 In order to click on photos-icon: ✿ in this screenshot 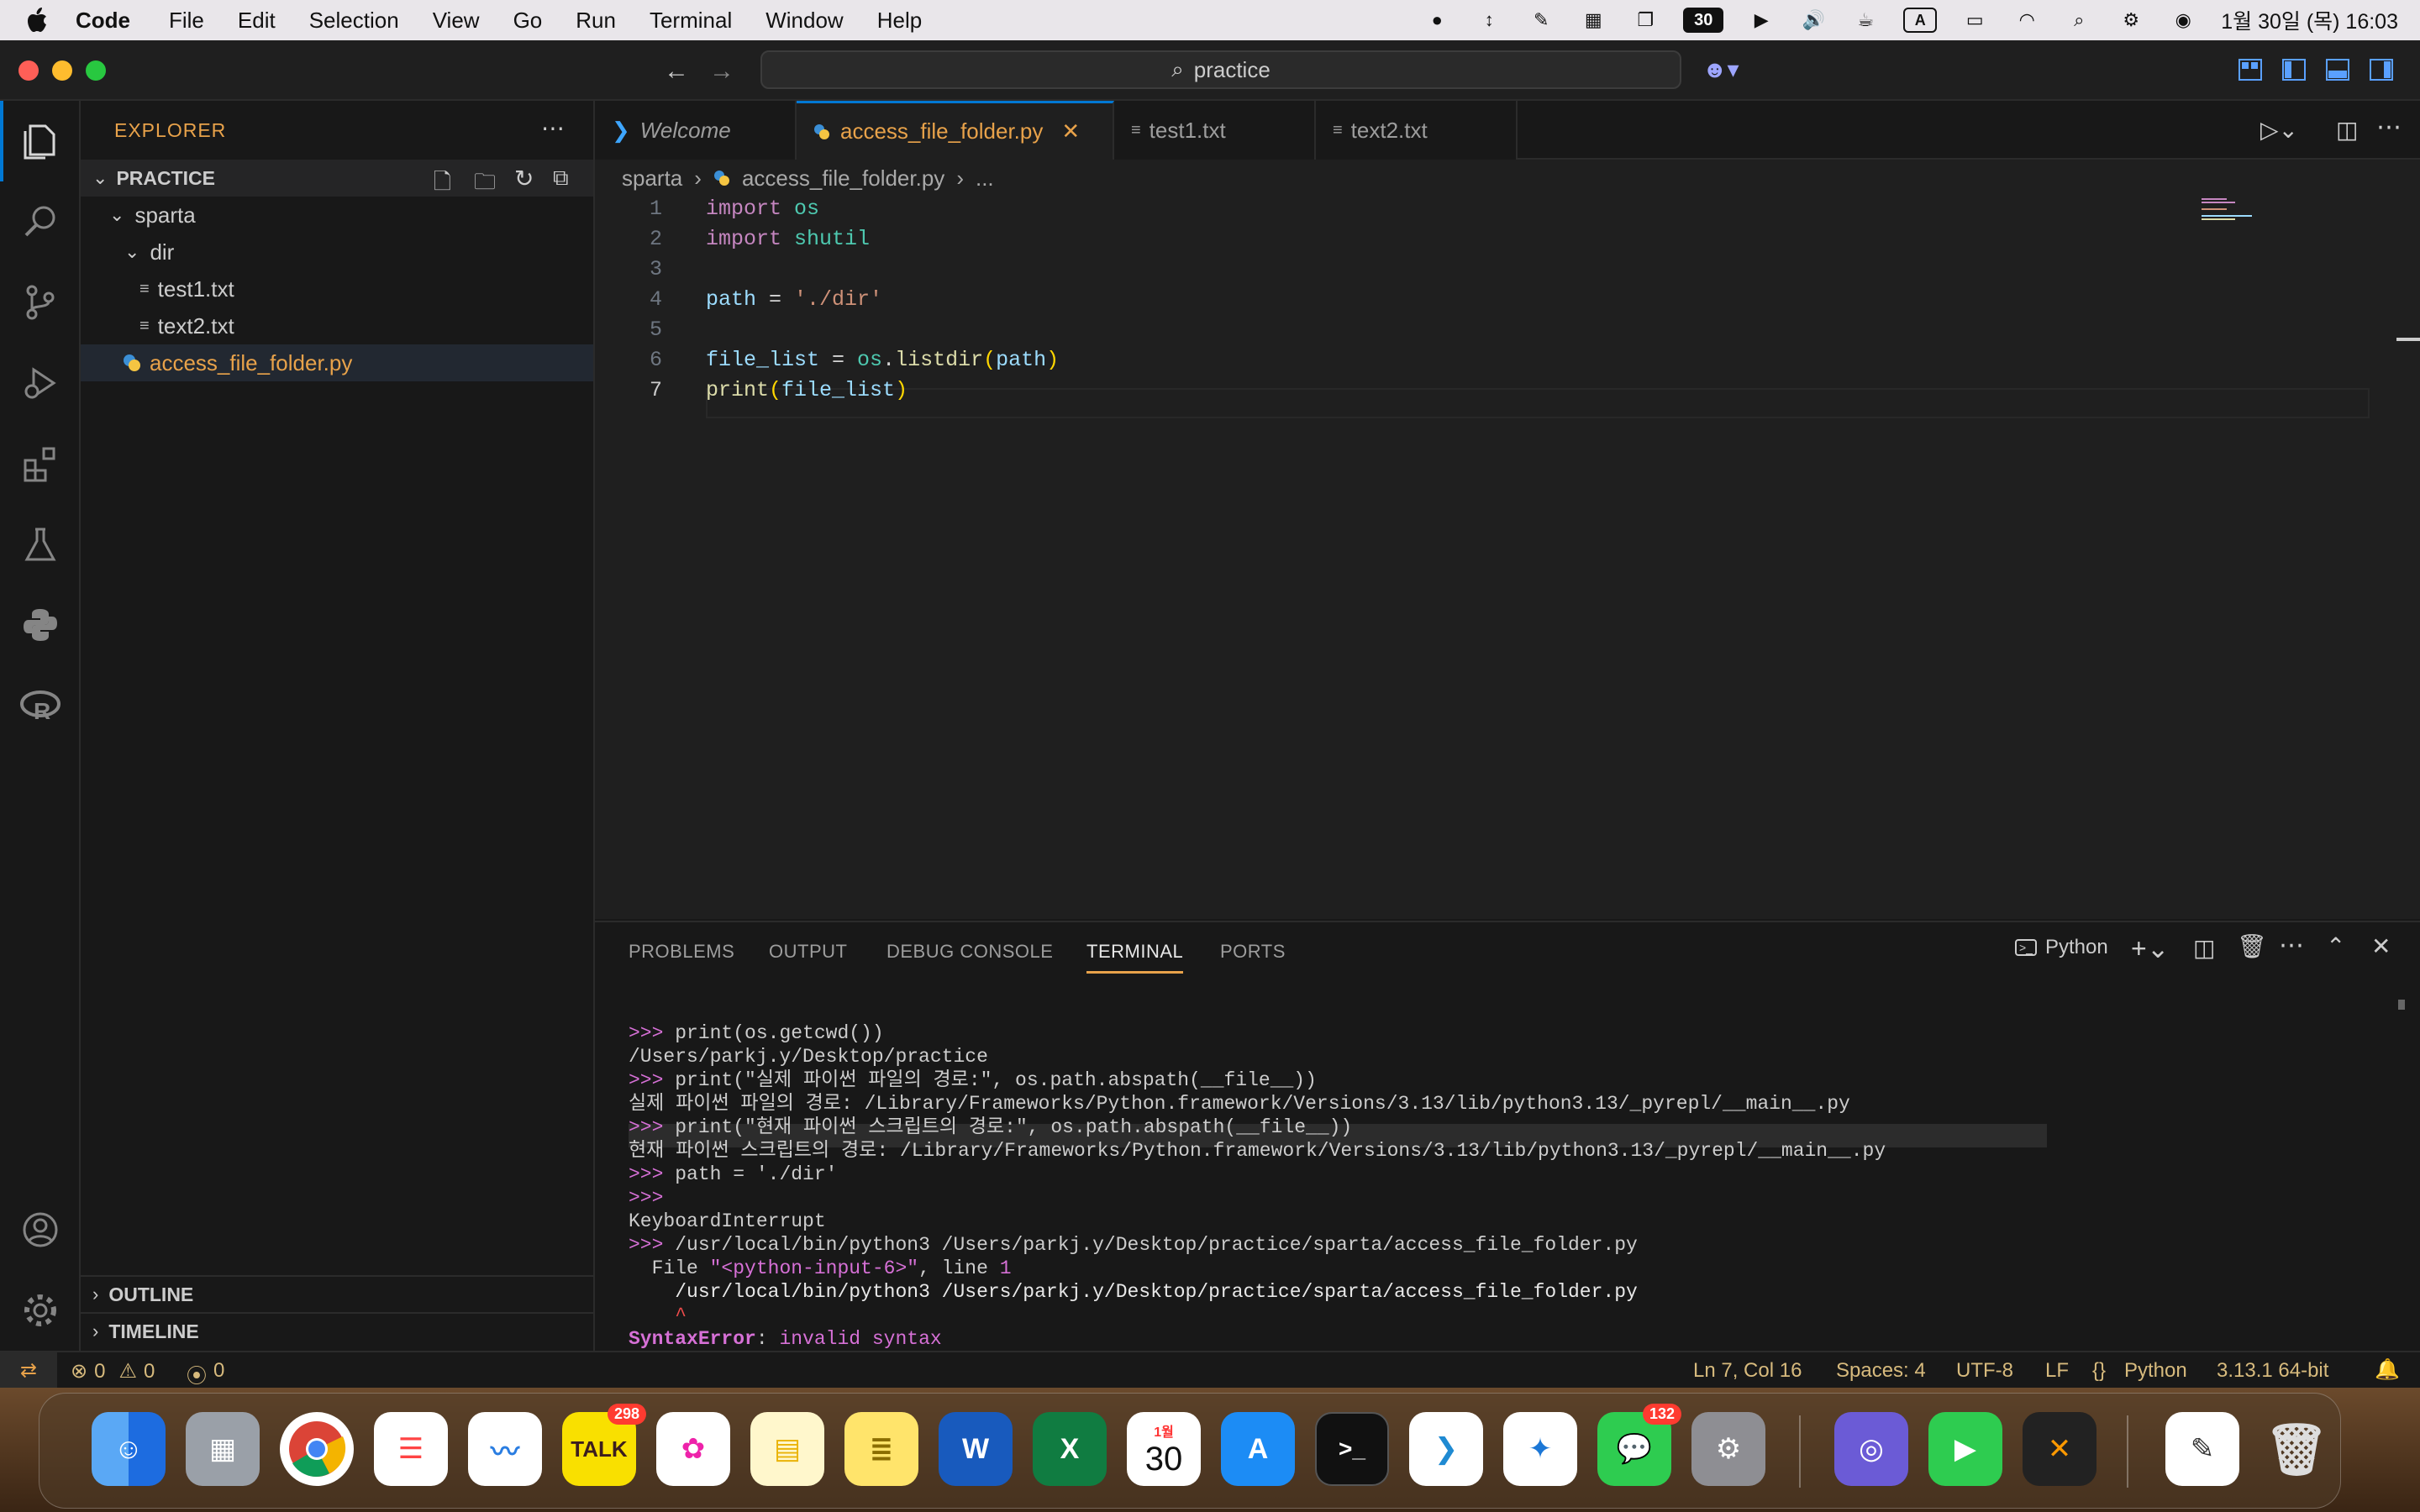, I will do `click(693, 1449)`.